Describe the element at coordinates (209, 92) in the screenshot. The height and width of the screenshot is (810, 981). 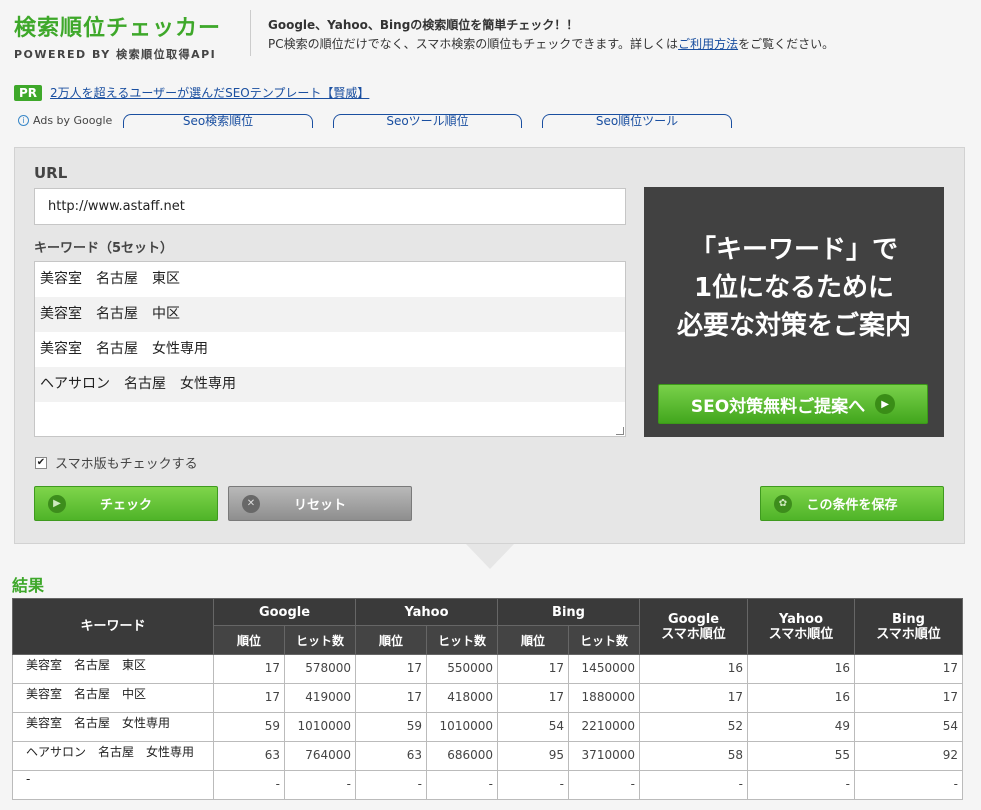
I see `pr-link: 2万人を超えるユーザーが選んだSEOテンプレート【賢威】` at that location.